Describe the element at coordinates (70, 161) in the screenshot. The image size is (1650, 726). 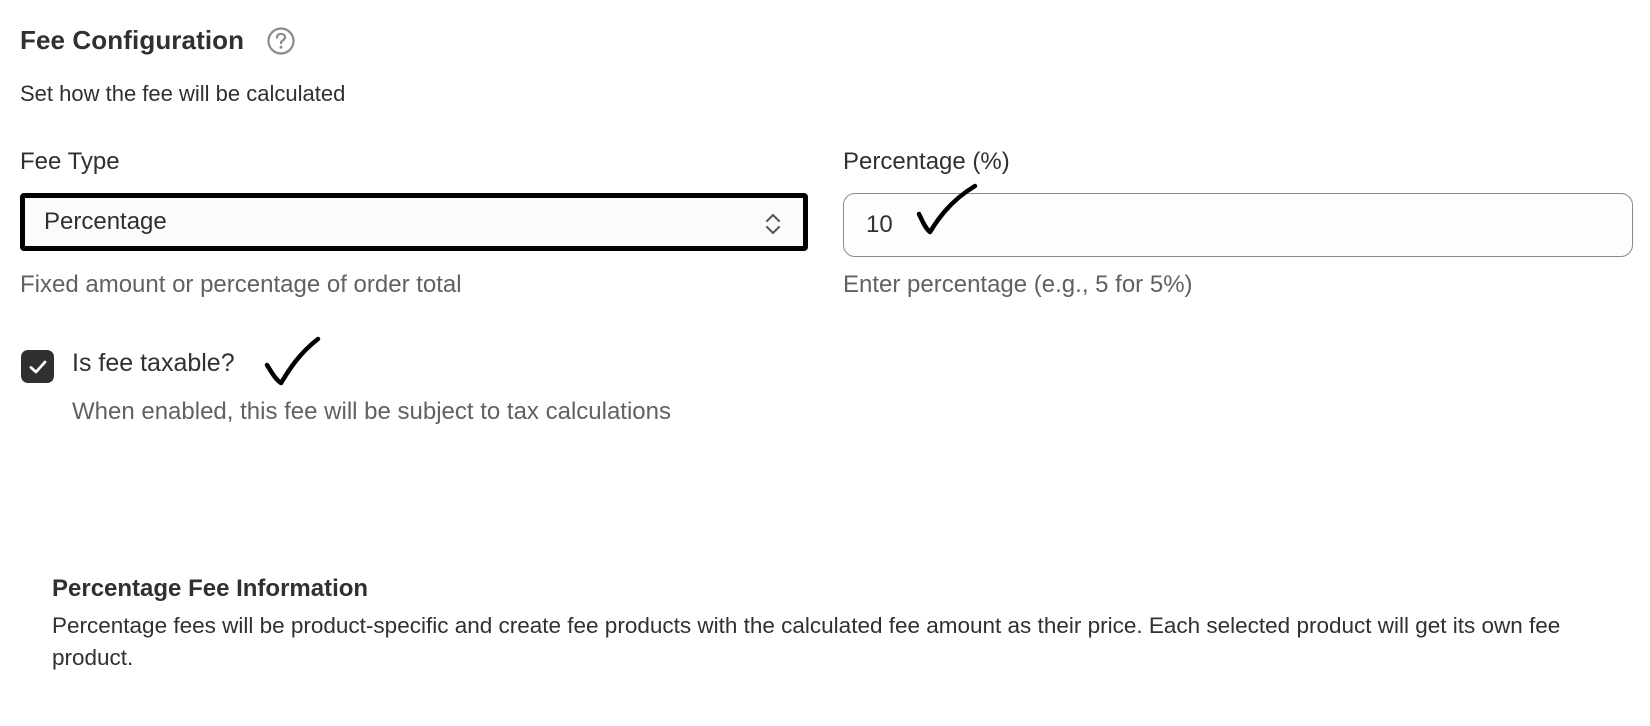
I see `fee-type-label: Fee Type` at that location.